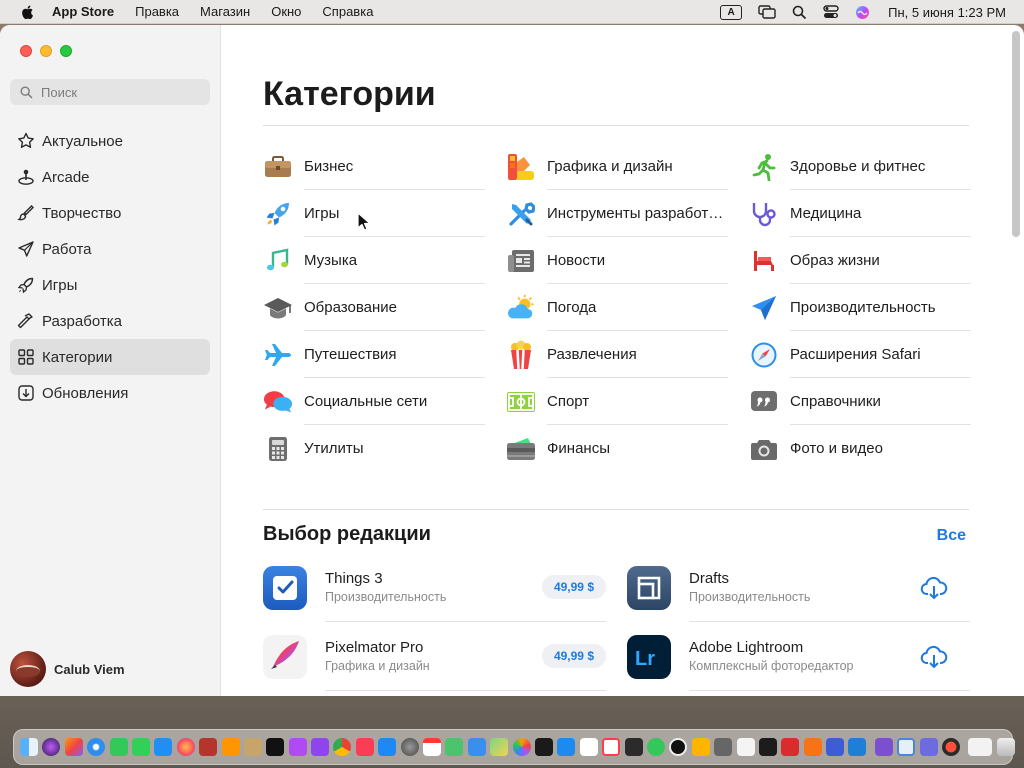  What do you see at coordinates (476, 747) in the screenshot?
I see `weather-icon` at bounding box center [476, 747].